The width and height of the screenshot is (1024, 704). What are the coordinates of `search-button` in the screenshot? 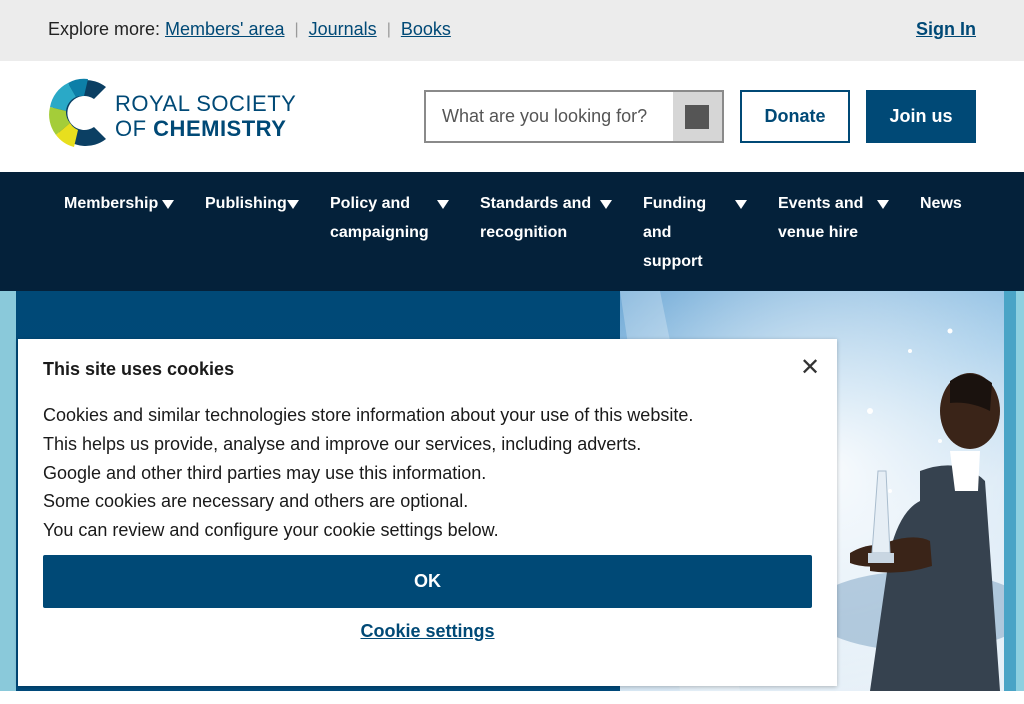 It's located at (697, 116).